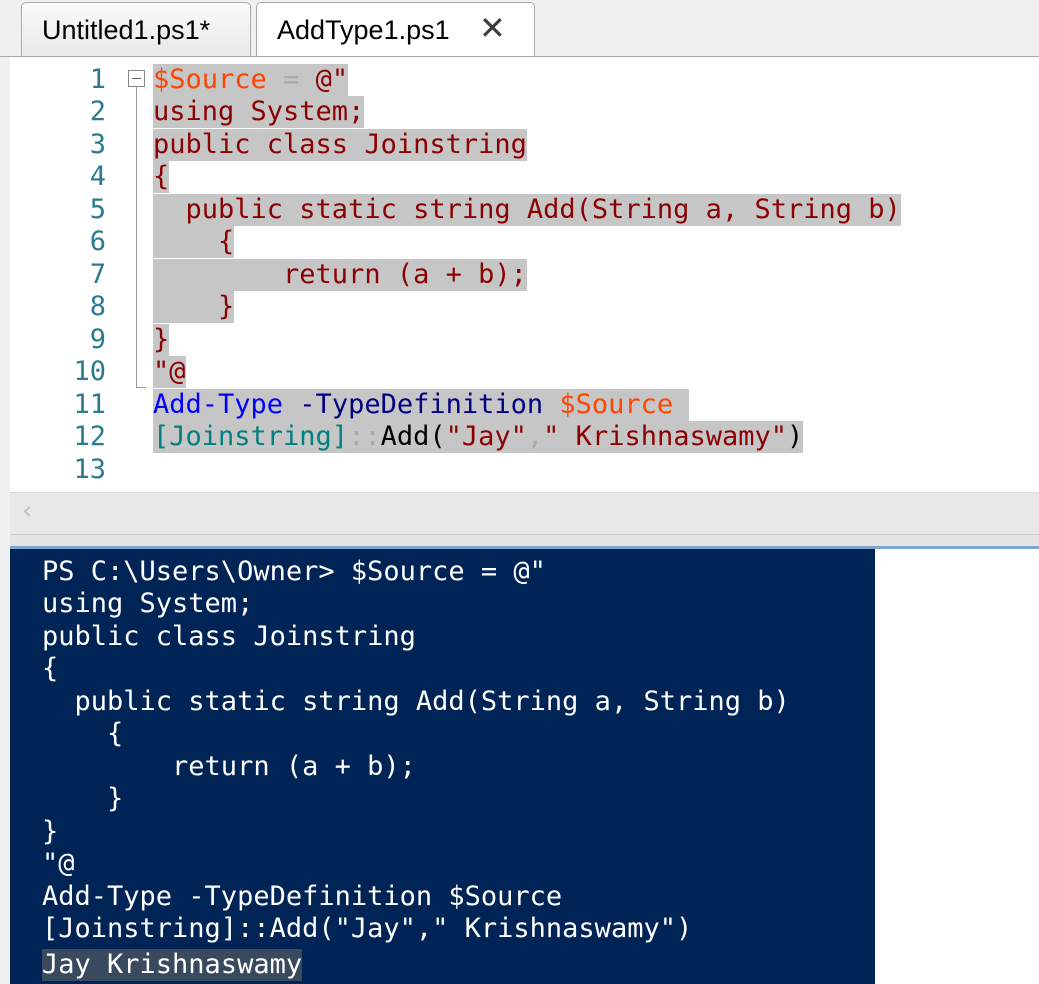 The image size is (1039, 984). I want to click on console-line: "@, so click(58, 863).